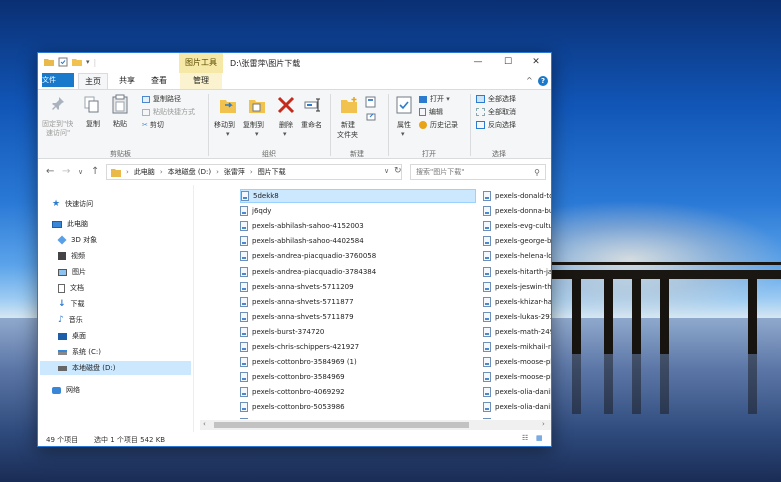 This screenshot has height=482, width=781. Describe the element at coordinates (358, 272) in the screenshot. I see `file-list-item: pexels-andrea-piacquadio-3784384` at that location.